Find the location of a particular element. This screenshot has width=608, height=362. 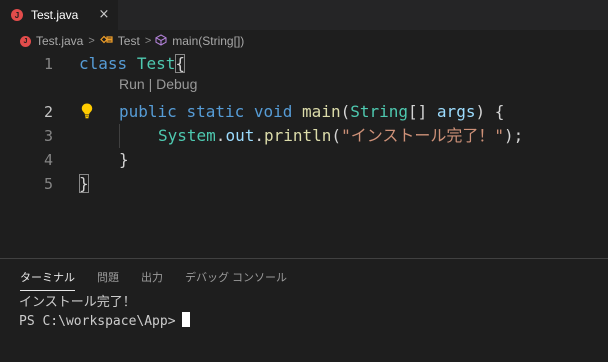

terminal-output-line: インストール完了！ is located at coordinates (77, 302).